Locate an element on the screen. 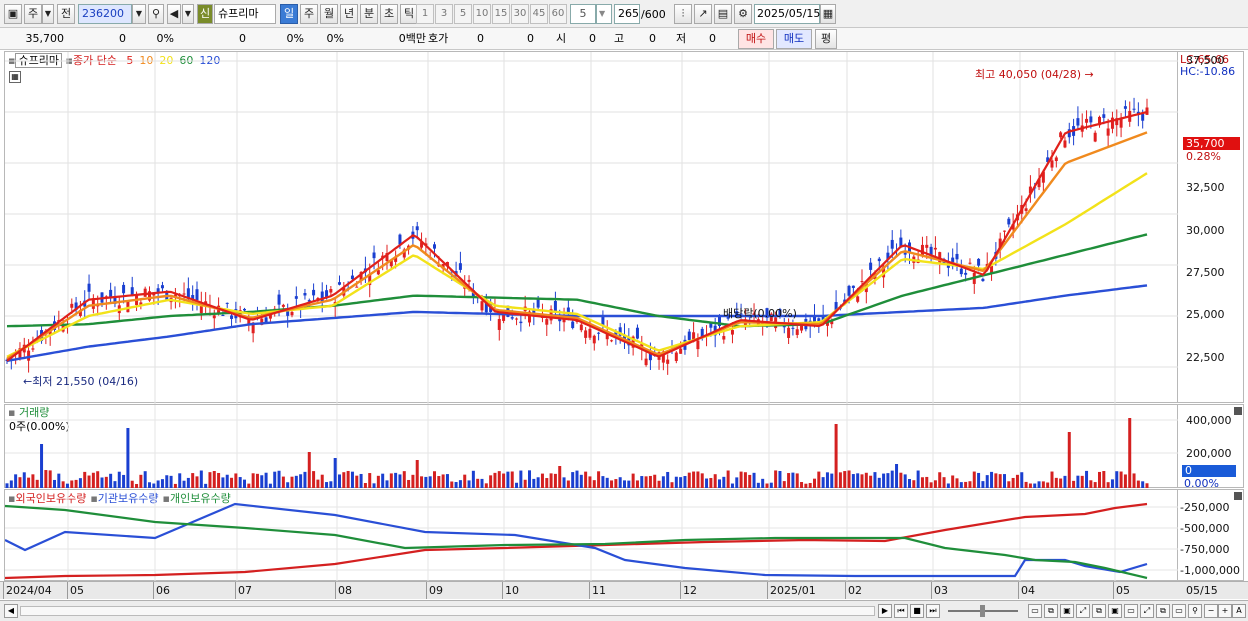  tool-f-icon: ▭ is located at coordinates (1131, 611).